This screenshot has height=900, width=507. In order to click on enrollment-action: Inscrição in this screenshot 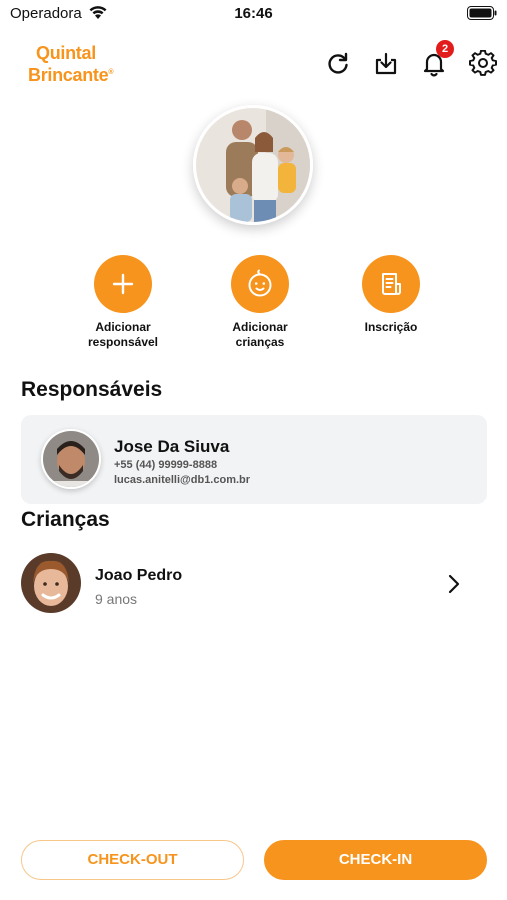, I will do `click(391, 295)`.